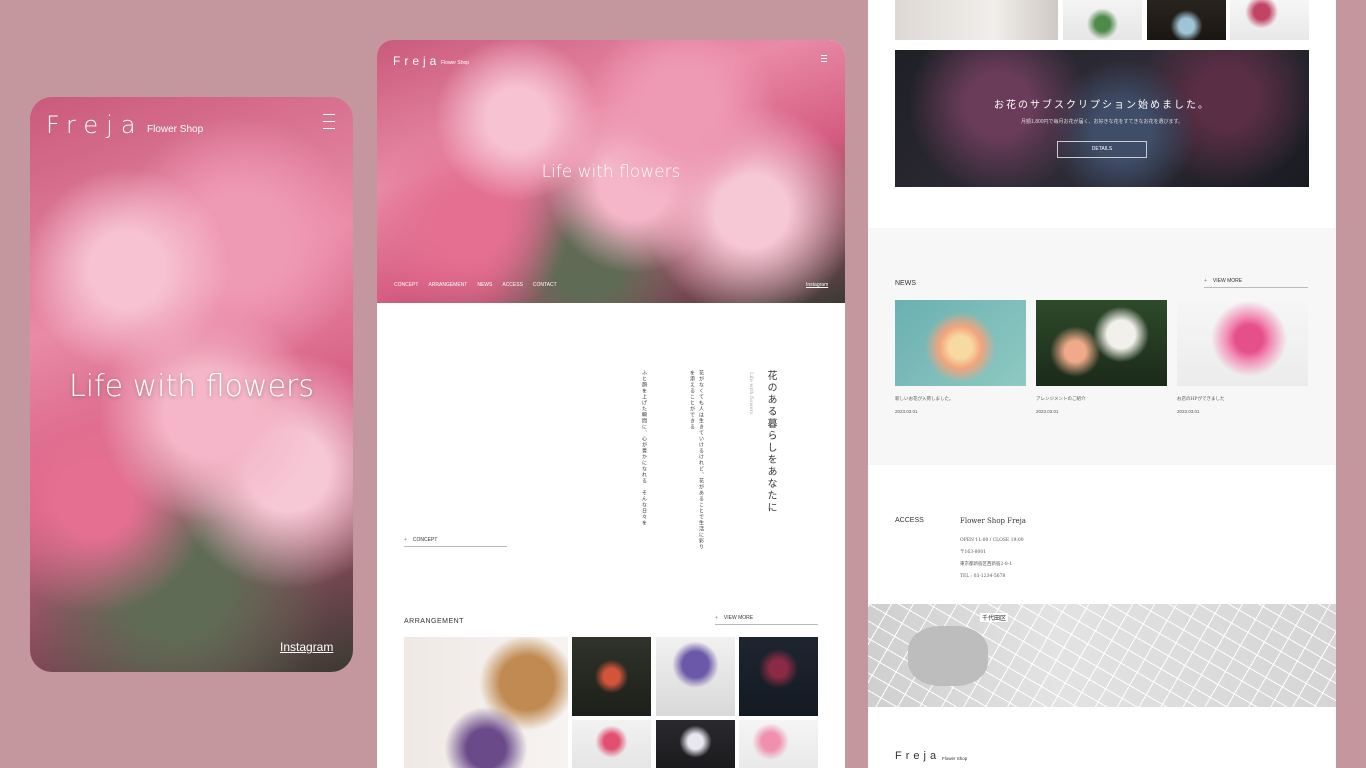  I want to click on subscription-details-button: DETAILS, so click(1102, 149).